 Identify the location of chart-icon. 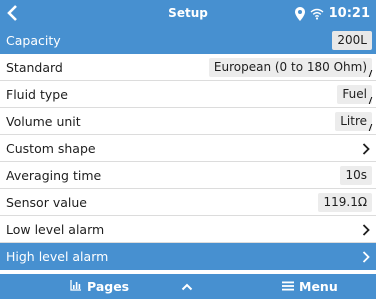
(76, 286).